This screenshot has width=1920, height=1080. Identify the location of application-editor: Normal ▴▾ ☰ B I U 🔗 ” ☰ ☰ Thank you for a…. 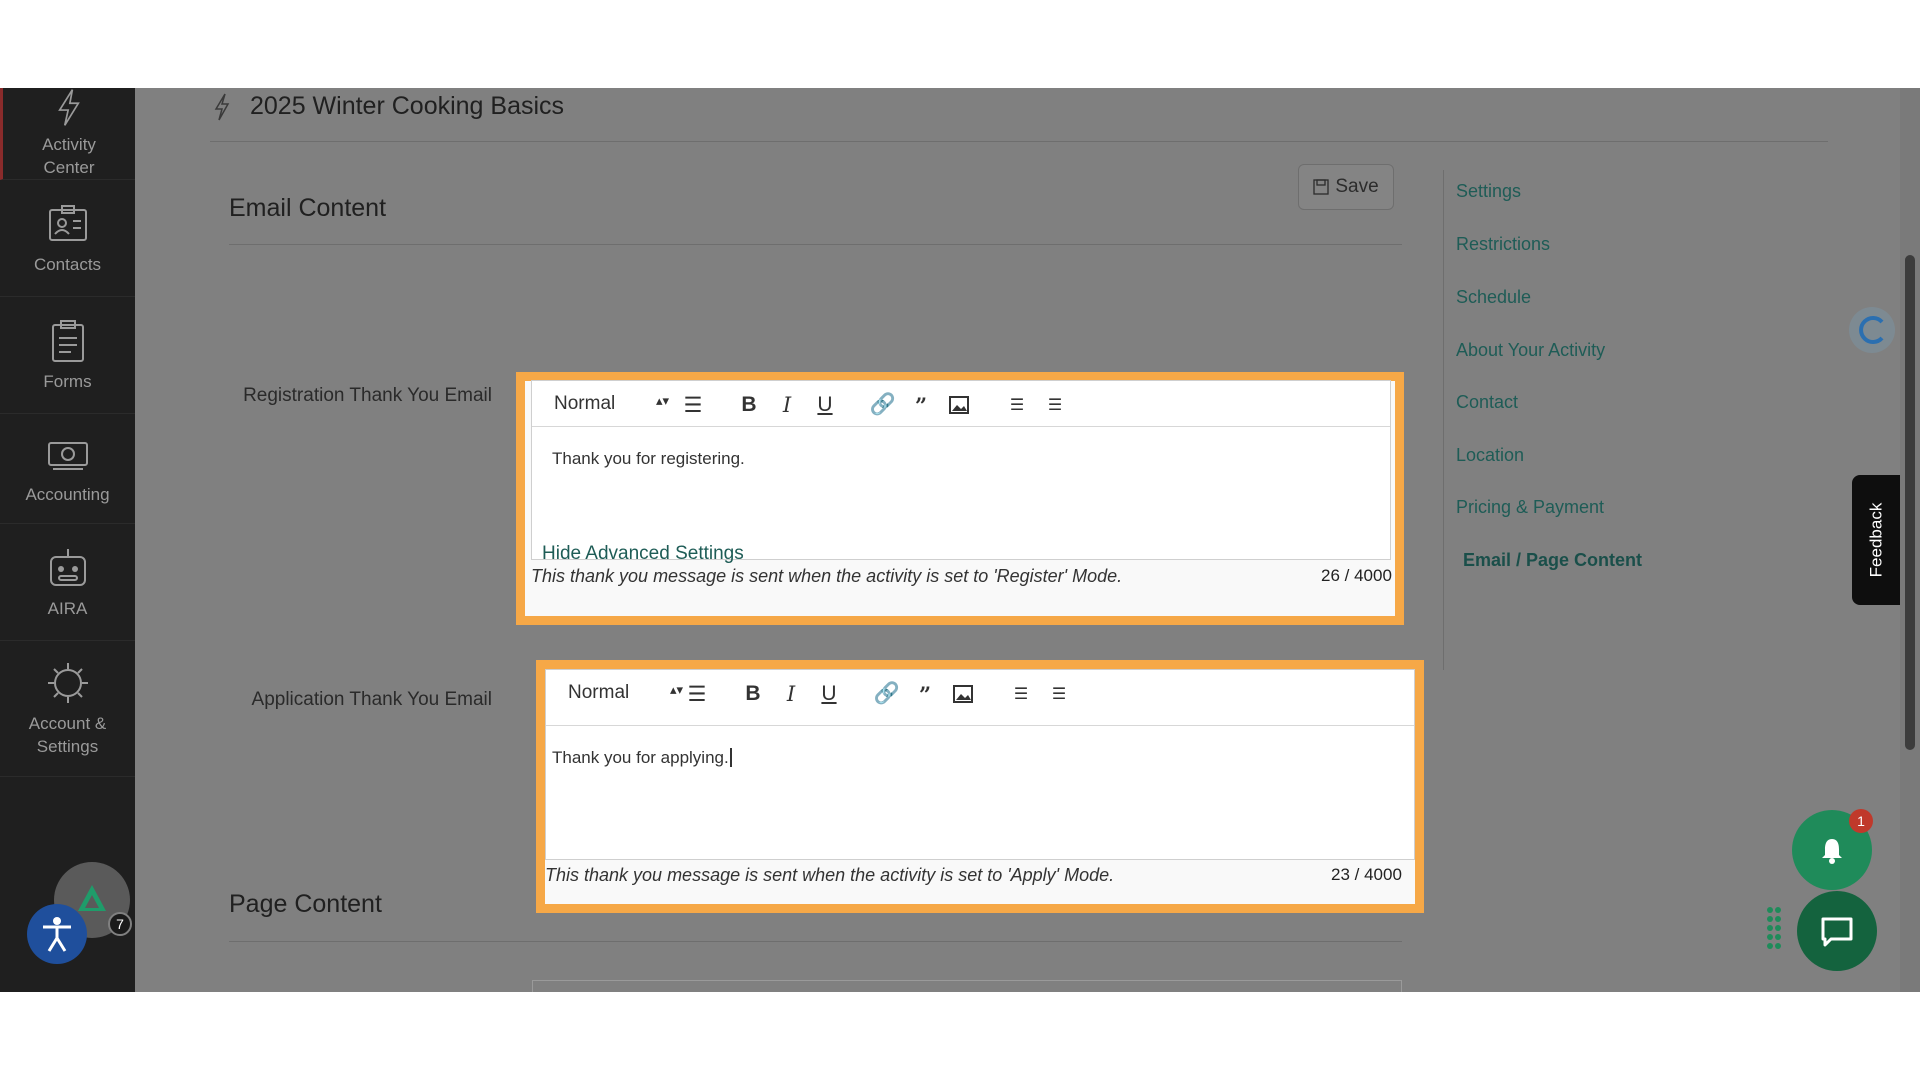
(980, 764).